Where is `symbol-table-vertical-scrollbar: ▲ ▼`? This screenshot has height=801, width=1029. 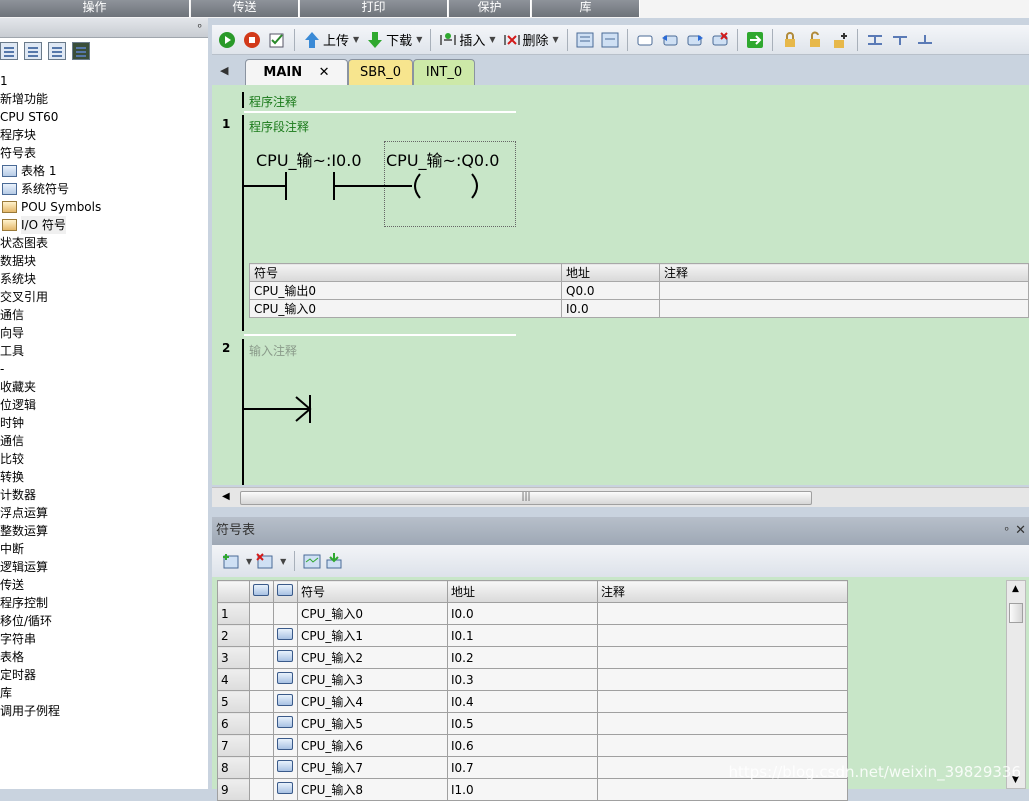 symbol-table-vertical-scrollbar: ▲ ▼ is located at coordinates (1016, 684).